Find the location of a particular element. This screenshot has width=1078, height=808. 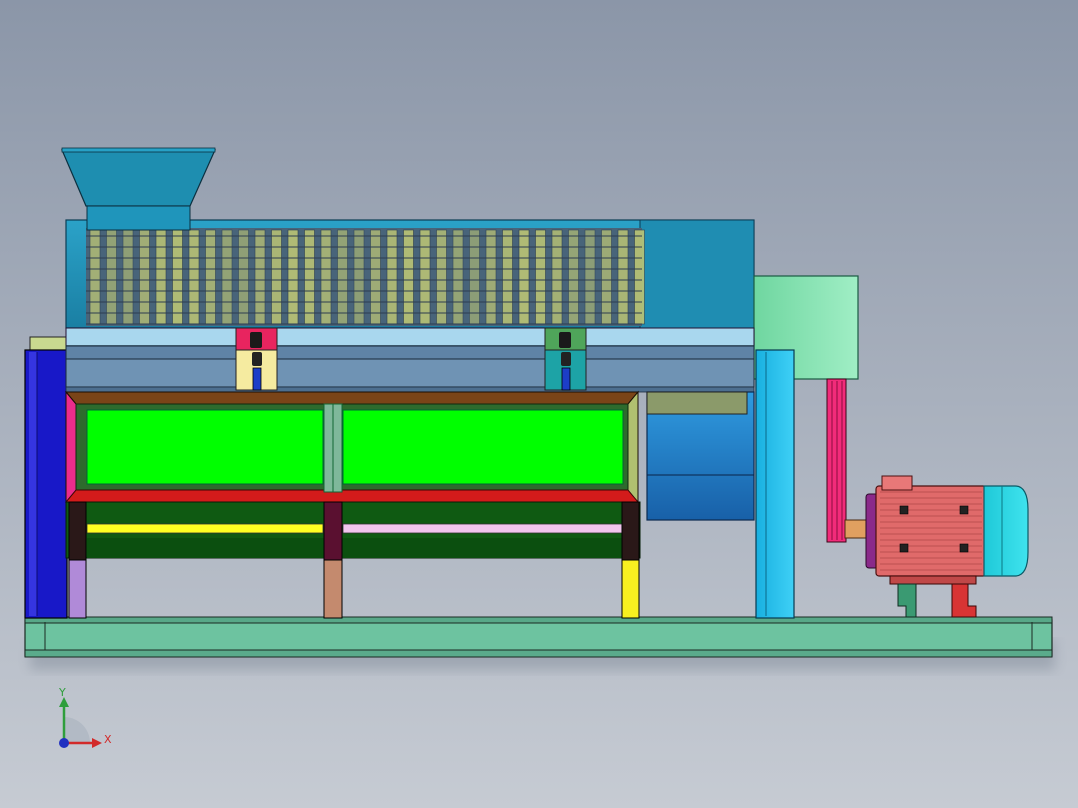

screen-panel-left is located at coordinates (205, 447).